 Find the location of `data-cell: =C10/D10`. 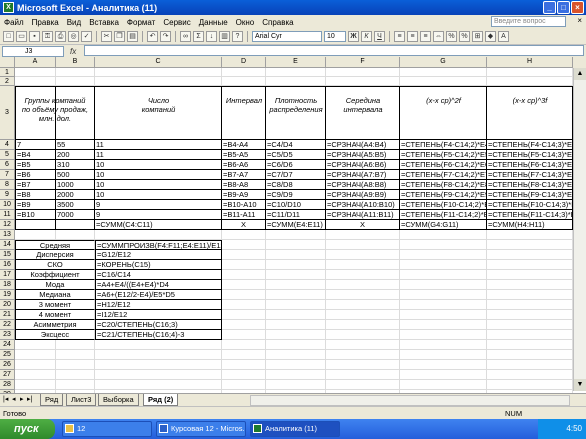

data-cell: =C10/D10 is located at coordinates (296, 205).